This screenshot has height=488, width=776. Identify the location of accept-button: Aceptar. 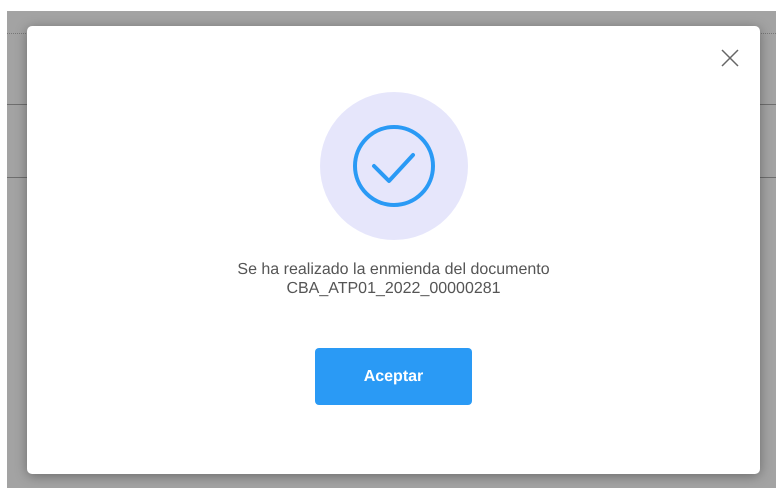
(393, 376).